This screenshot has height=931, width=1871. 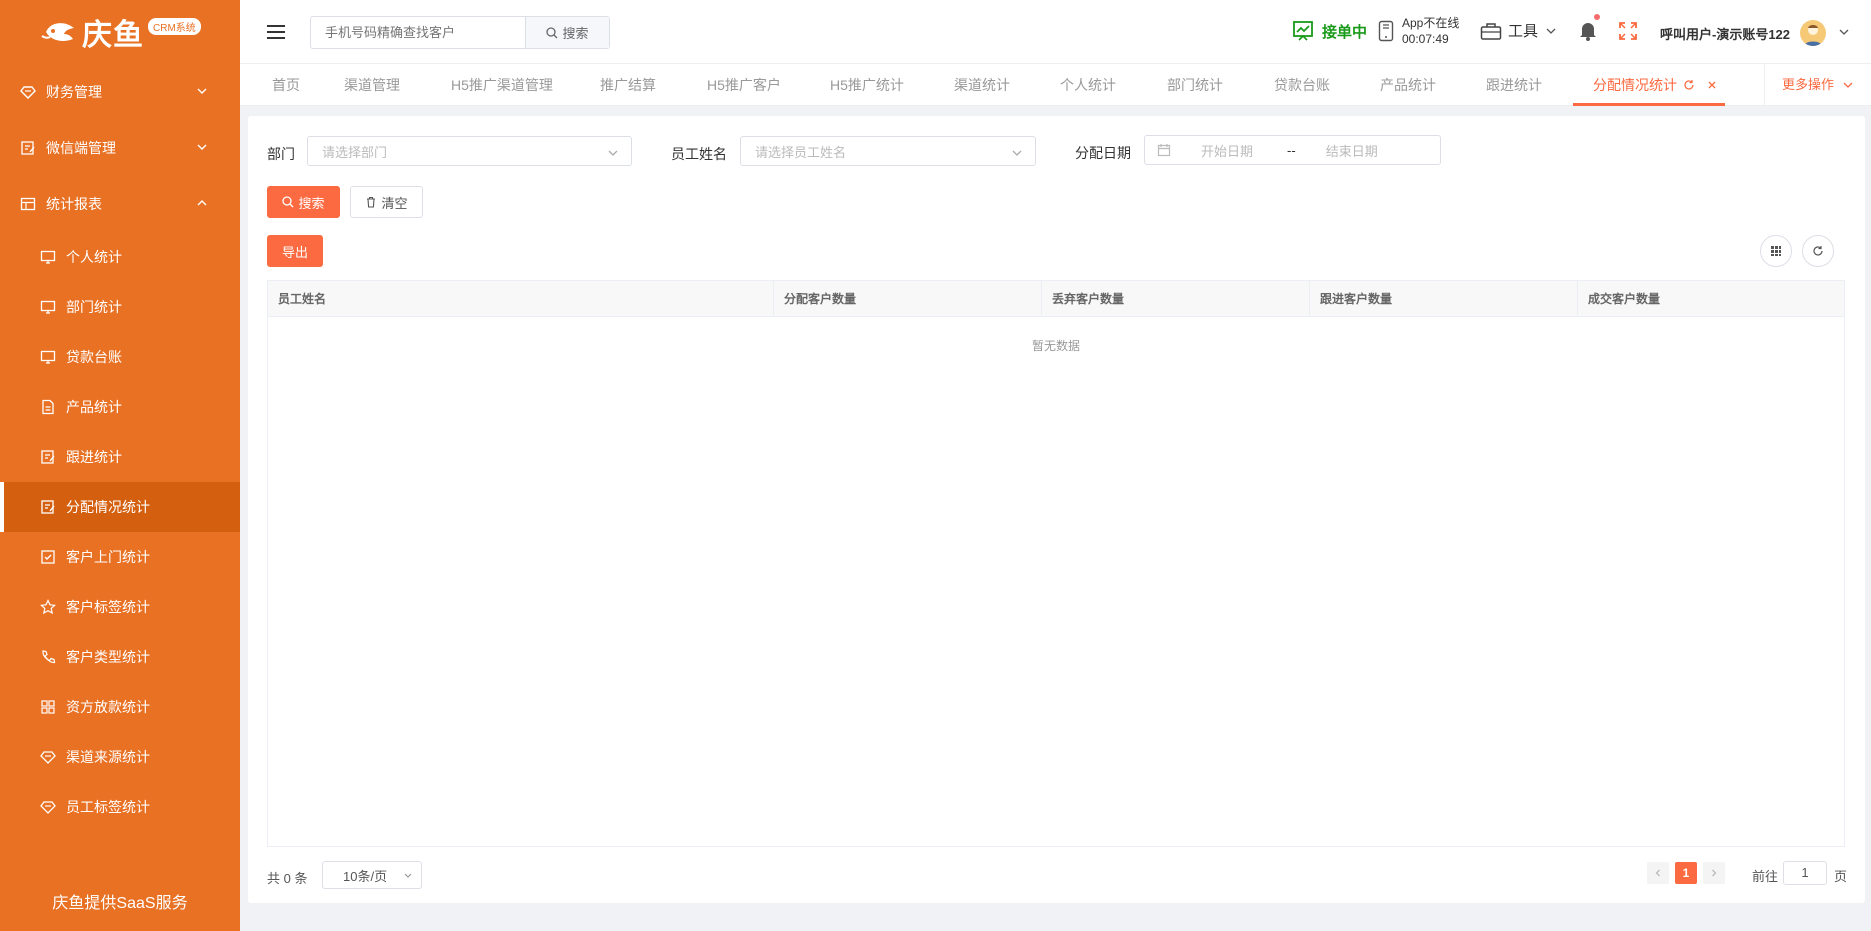 What do you see at coordinates (1818, 251) in the screenshot?
I see `refresh-button` at bounding box center [1818, 251].